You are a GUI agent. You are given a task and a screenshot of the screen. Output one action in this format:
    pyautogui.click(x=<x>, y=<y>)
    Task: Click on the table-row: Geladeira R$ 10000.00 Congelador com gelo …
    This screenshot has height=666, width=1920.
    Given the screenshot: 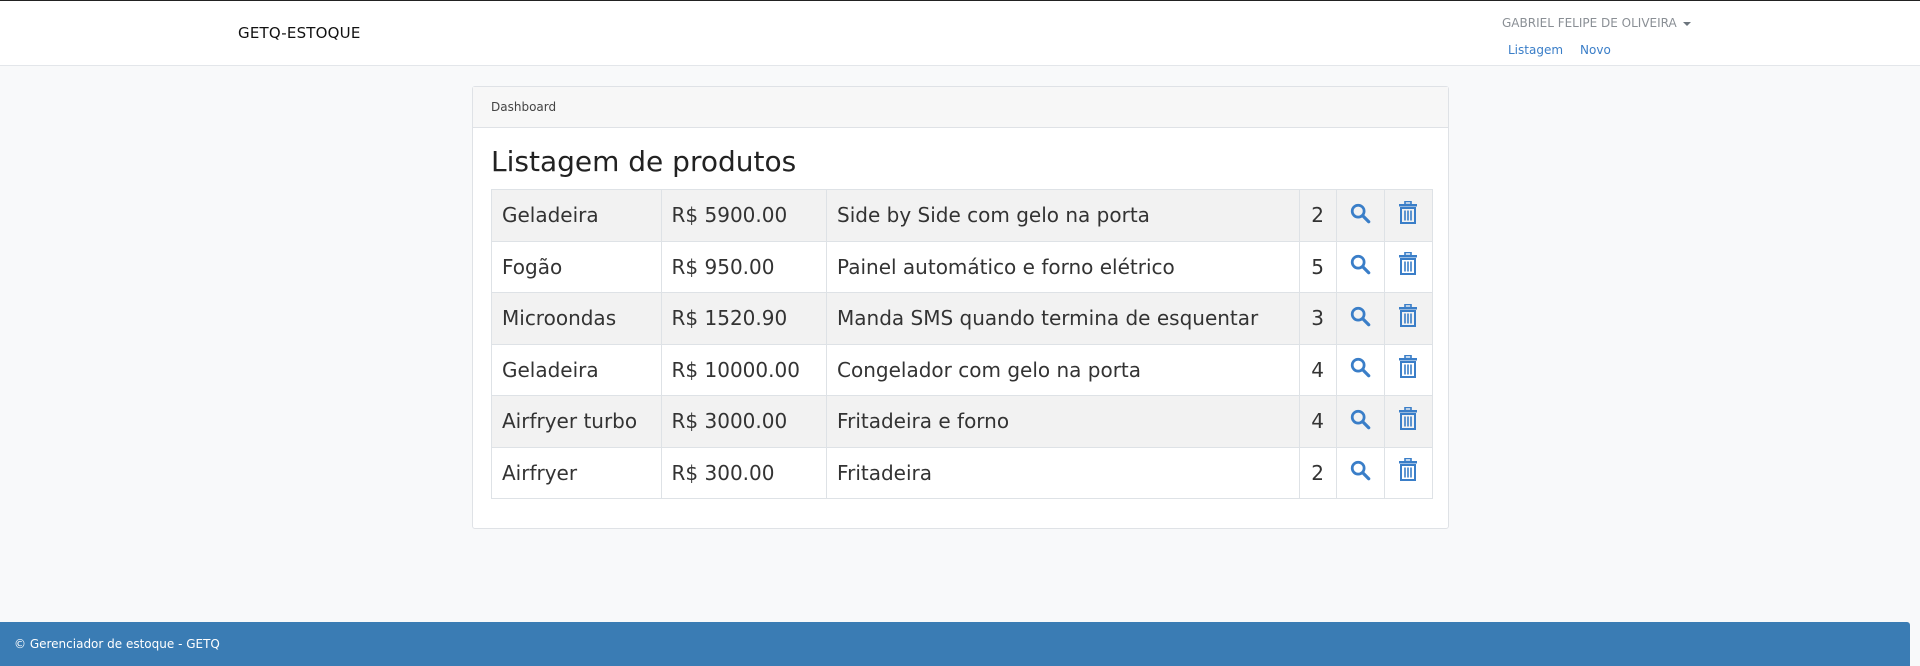 What is the action you would take?
    pyautogui.click(x=962, y=369)
    